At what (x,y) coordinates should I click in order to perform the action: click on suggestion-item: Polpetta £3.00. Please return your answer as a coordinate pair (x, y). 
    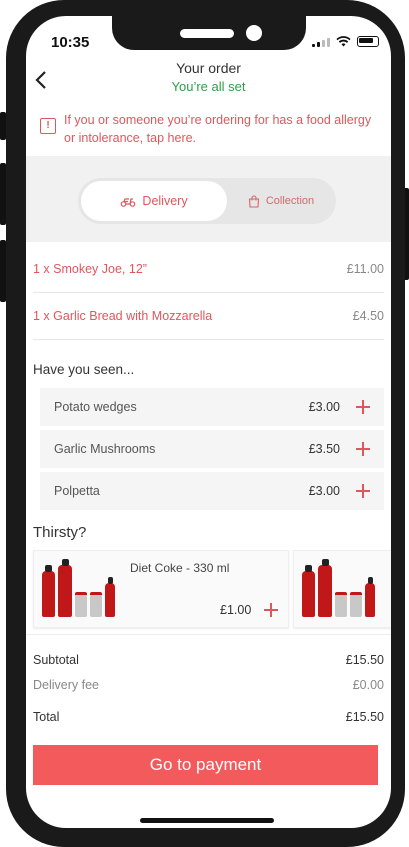
    Looking at the image, I should click on (212, 491).